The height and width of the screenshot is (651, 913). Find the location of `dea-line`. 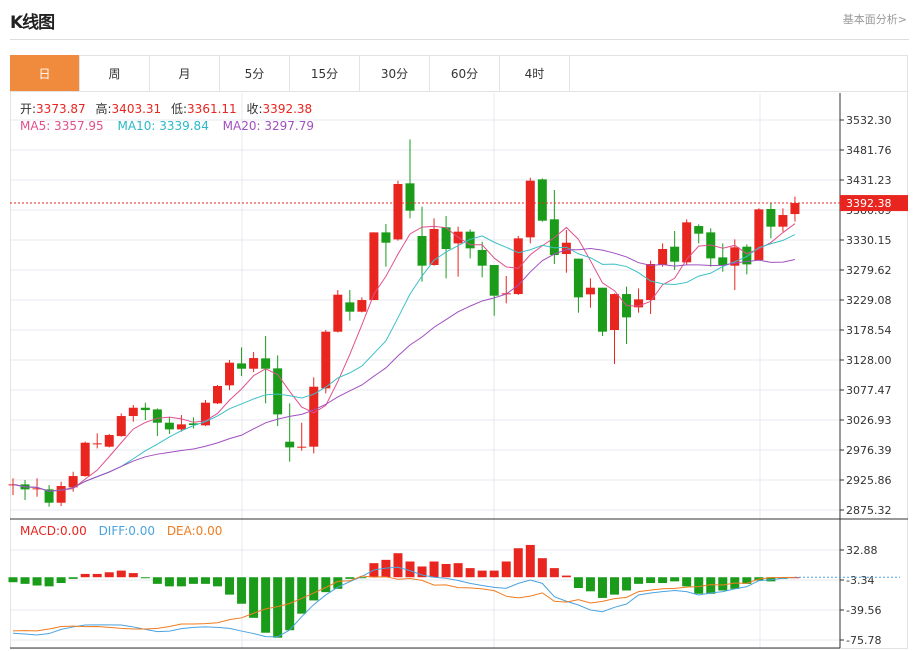

dea-line is located at coordinates (403, 603).